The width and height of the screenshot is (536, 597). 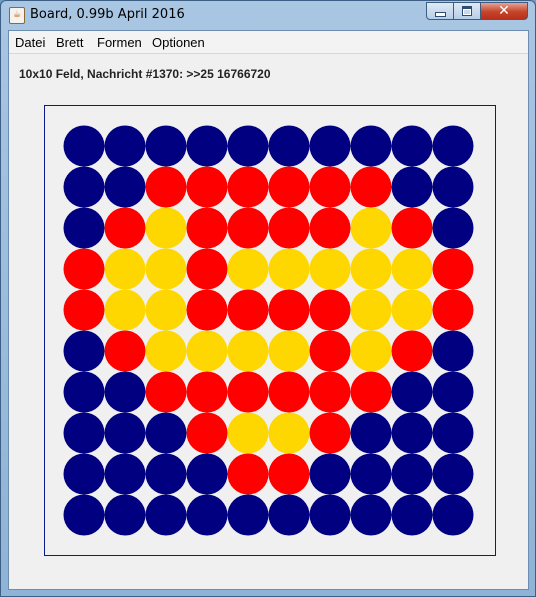 I want to click on maximize-button, so click(x=467, y=11).